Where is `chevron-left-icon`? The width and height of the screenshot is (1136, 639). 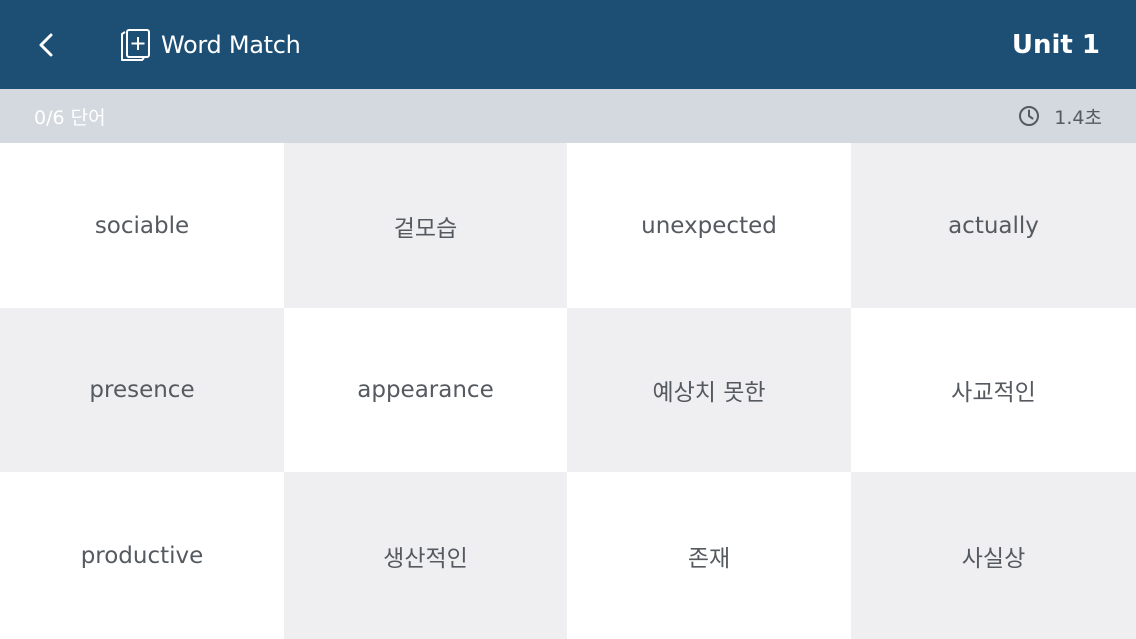 chevron-left-icon is located at coordinates (46, 45).